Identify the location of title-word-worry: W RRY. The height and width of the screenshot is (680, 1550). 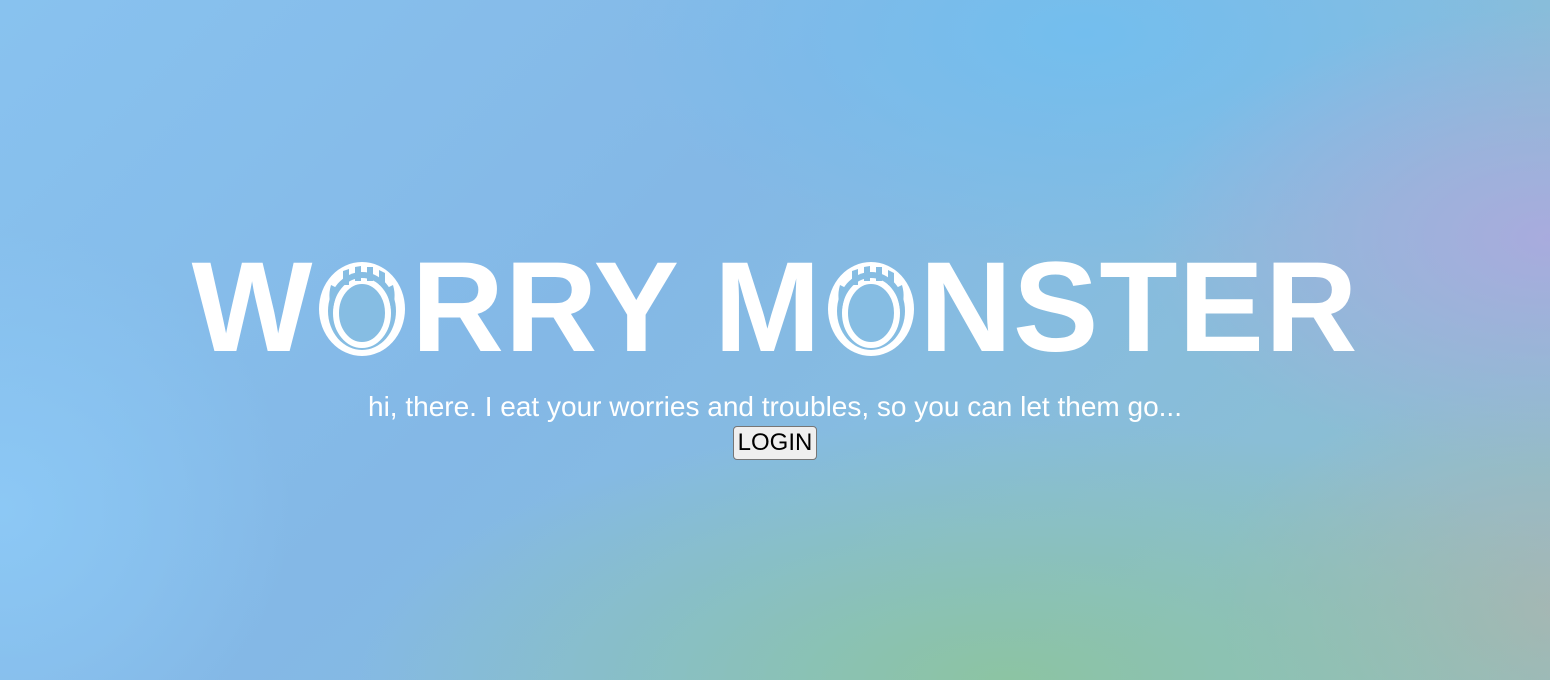
(436, 308).